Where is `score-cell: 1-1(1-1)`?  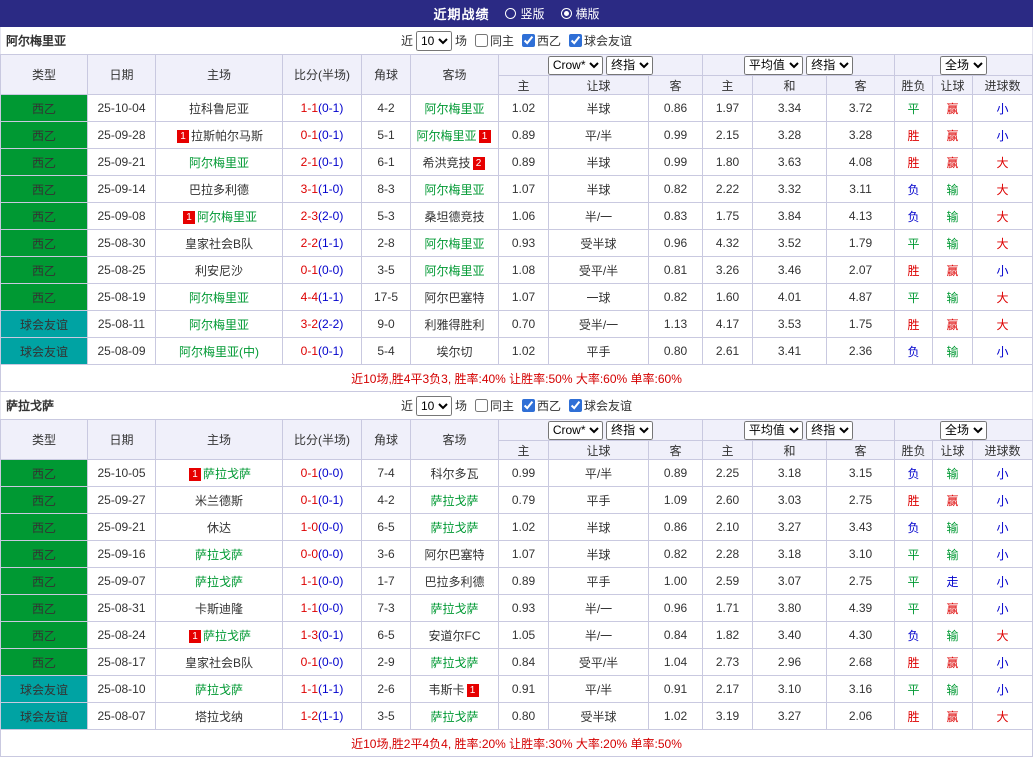 score-cell: 1-1(1-1) is located at coordinates (322, 689).